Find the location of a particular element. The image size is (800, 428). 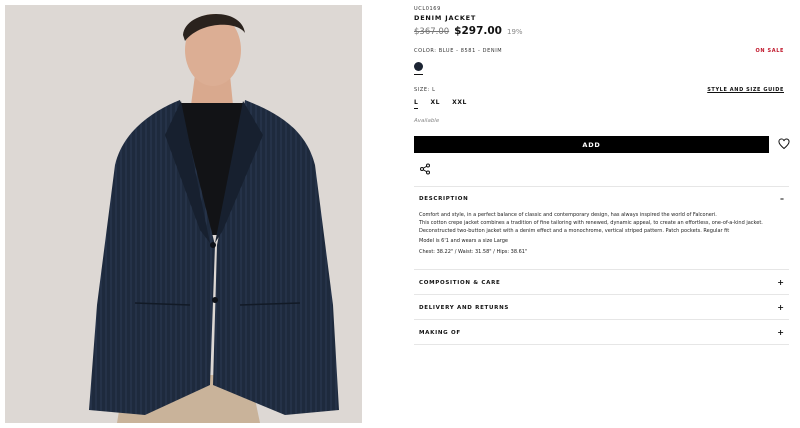

add-to-cart-button: ADD is located at coordinates (591, 144).